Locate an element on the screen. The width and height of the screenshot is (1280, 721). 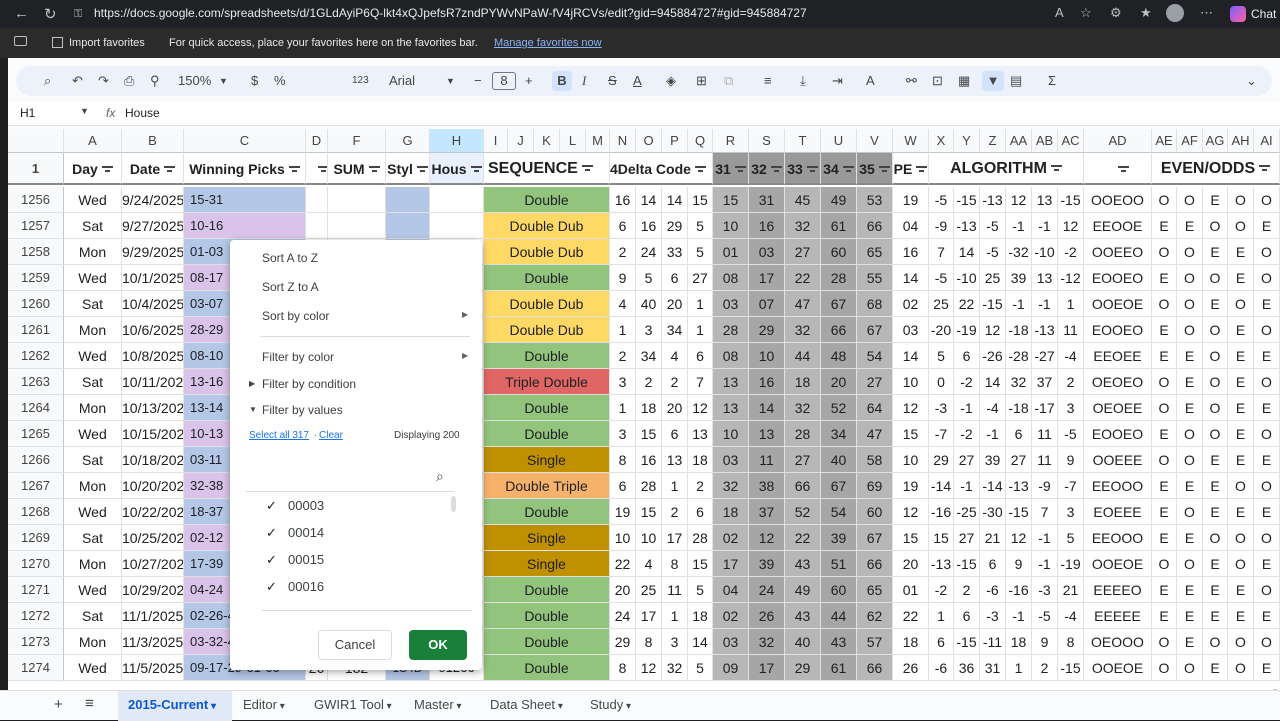
cell-delta: 9 is located at coordinates (623, 278).